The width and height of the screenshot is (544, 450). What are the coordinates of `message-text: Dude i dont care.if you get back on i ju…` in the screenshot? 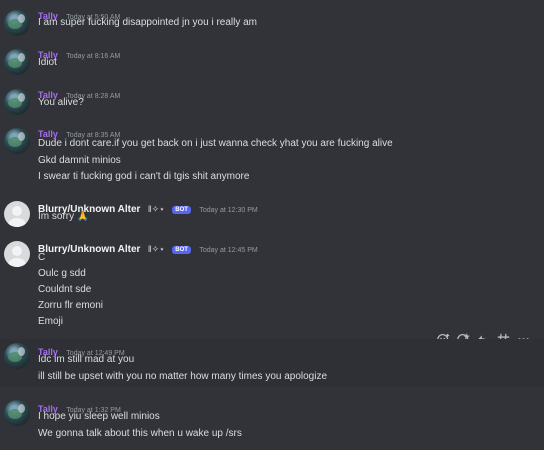 It's located at (215, 143).